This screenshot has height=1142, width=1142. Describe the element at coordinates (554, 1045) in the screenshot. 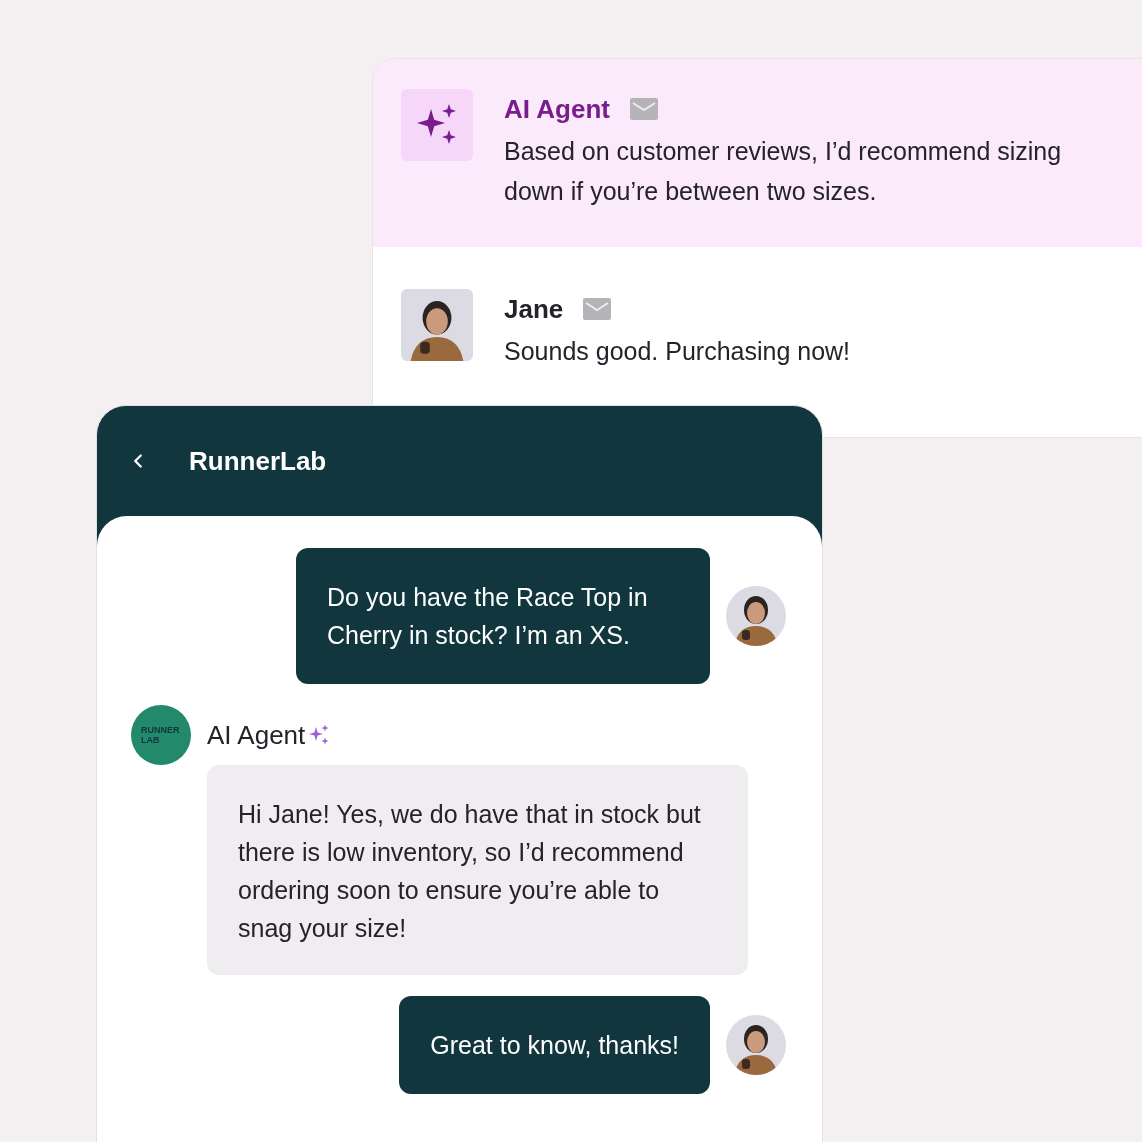

I see `sent-message-bubble: Great to know, thanks!` at that location.